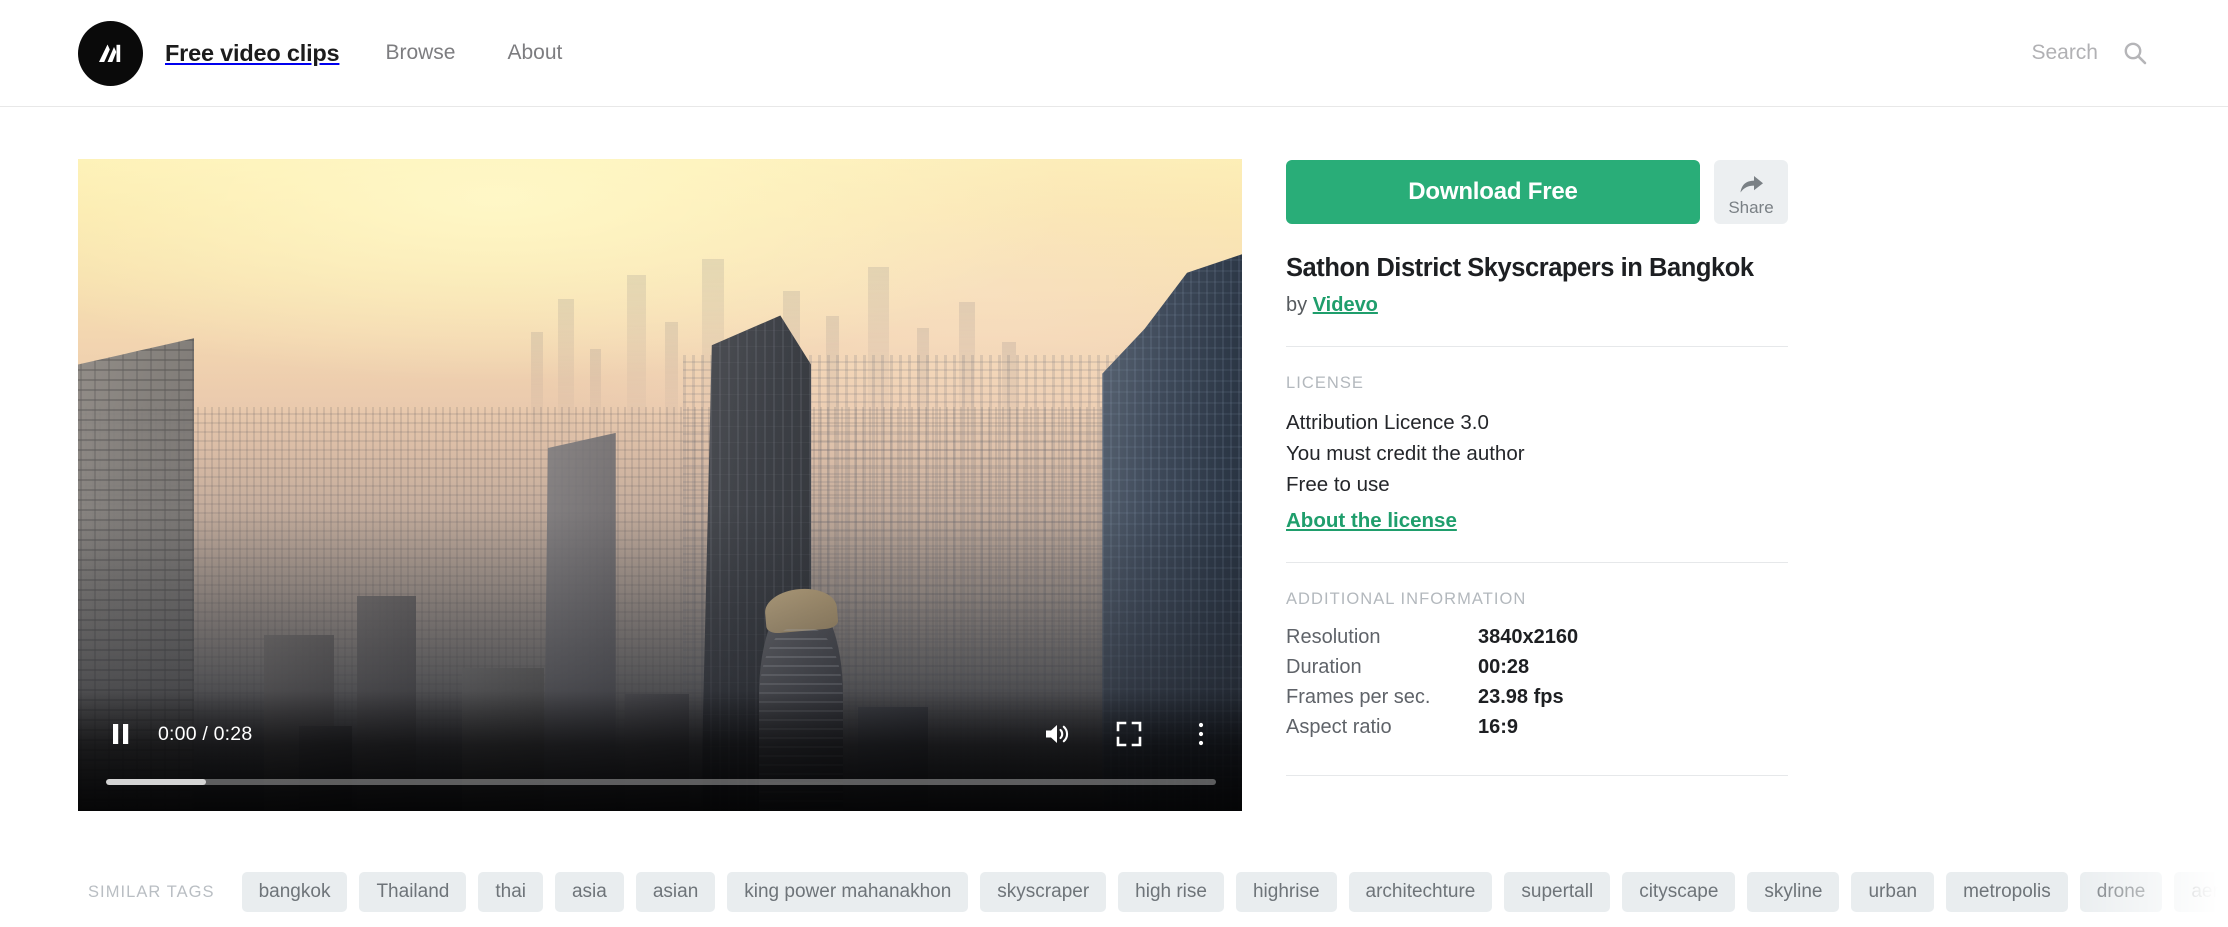 The image size is (2228, 927). What do you see at coordinates (1537, 562) in the screenshot?
I see `divider-above-additional-info` at bounding box center [1537, 562].